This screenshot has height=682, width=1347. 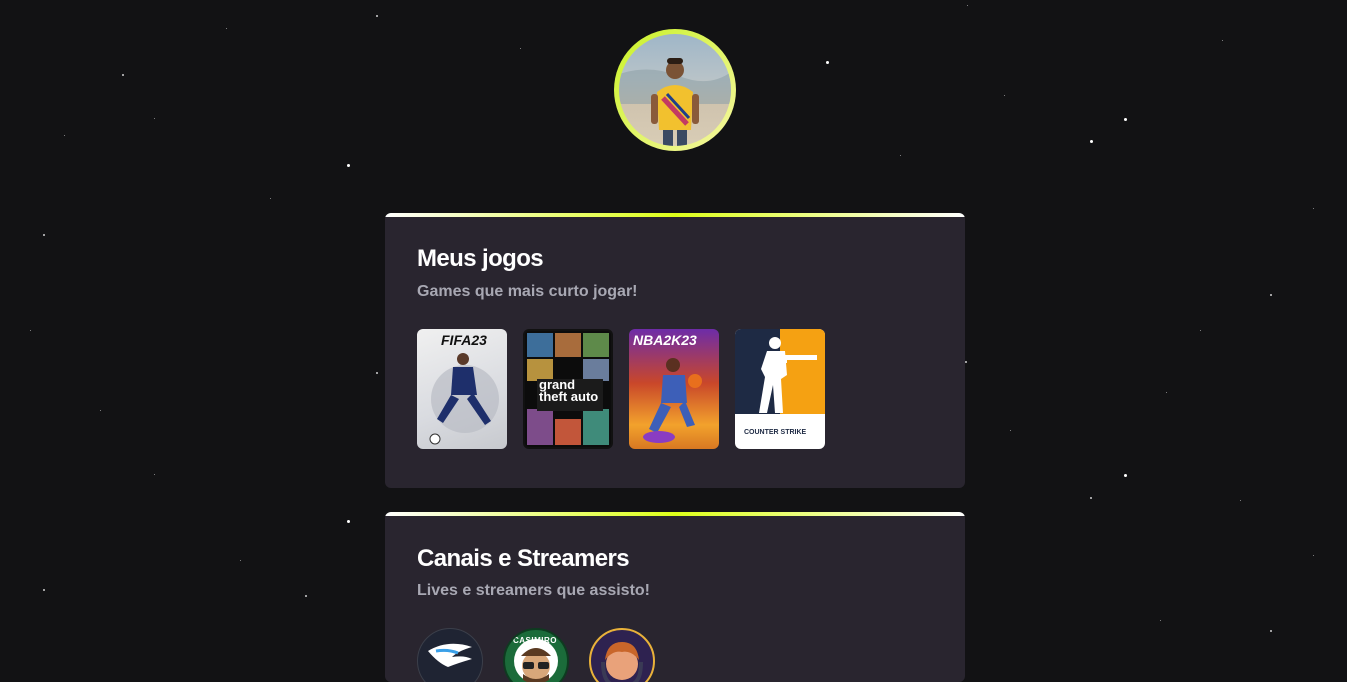 I want to click on wings-channel-logo-icon, so click(x=450, y=655).